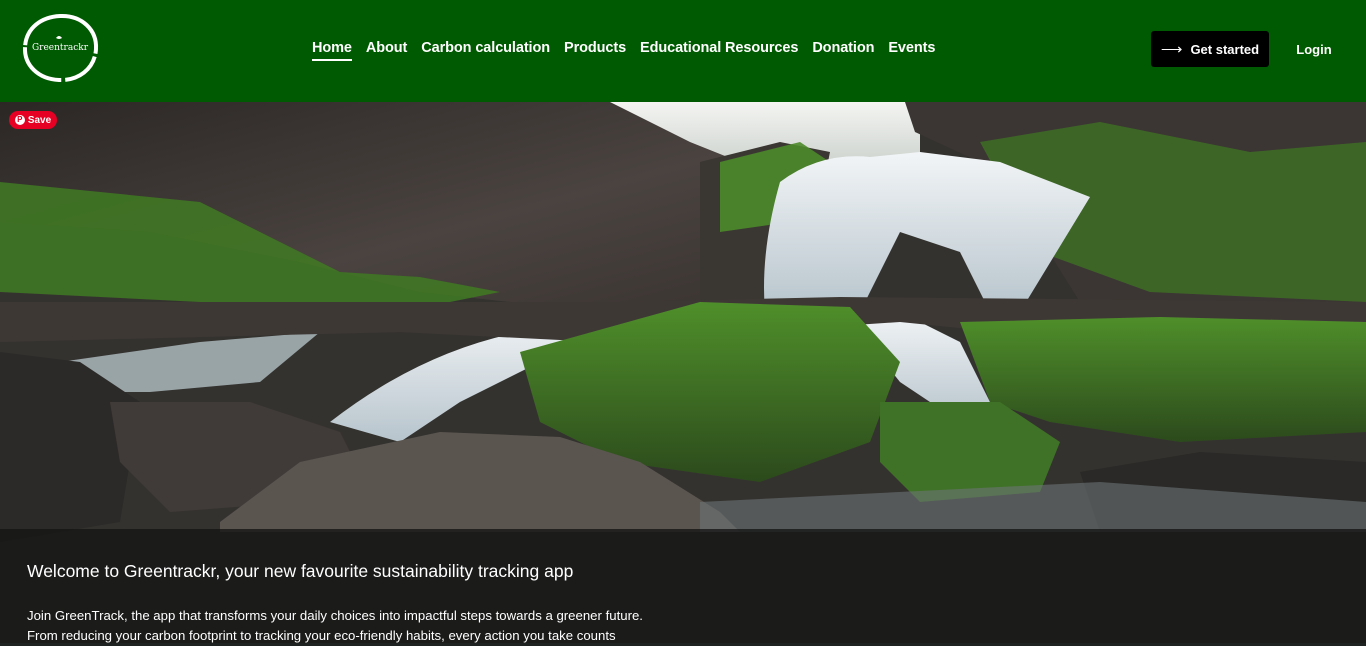  What do you see at coordinates (39, 120) in the screenshot?
I see `save-label: Save` at bounding box center [39, 120].